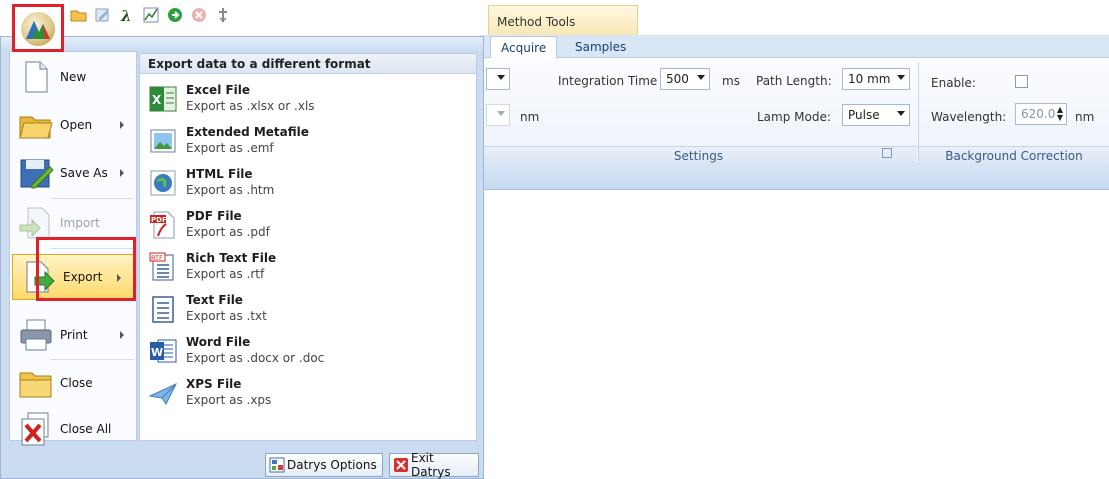 Image resolution: width=1109 pixels, height=479 pixels. Describe the element at coordinates (308, 143) in the screenshot. I see `export-option-emf: Extended Metafile Export as .emf` at that location.